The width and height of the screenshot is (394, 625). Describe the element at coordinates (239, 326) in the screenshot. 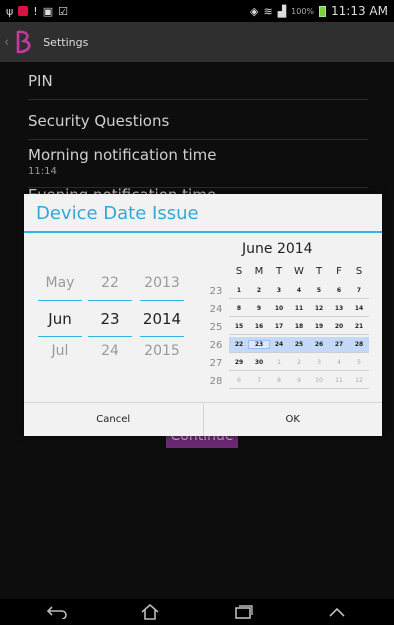

I see `calendar-day: 15` at that location.